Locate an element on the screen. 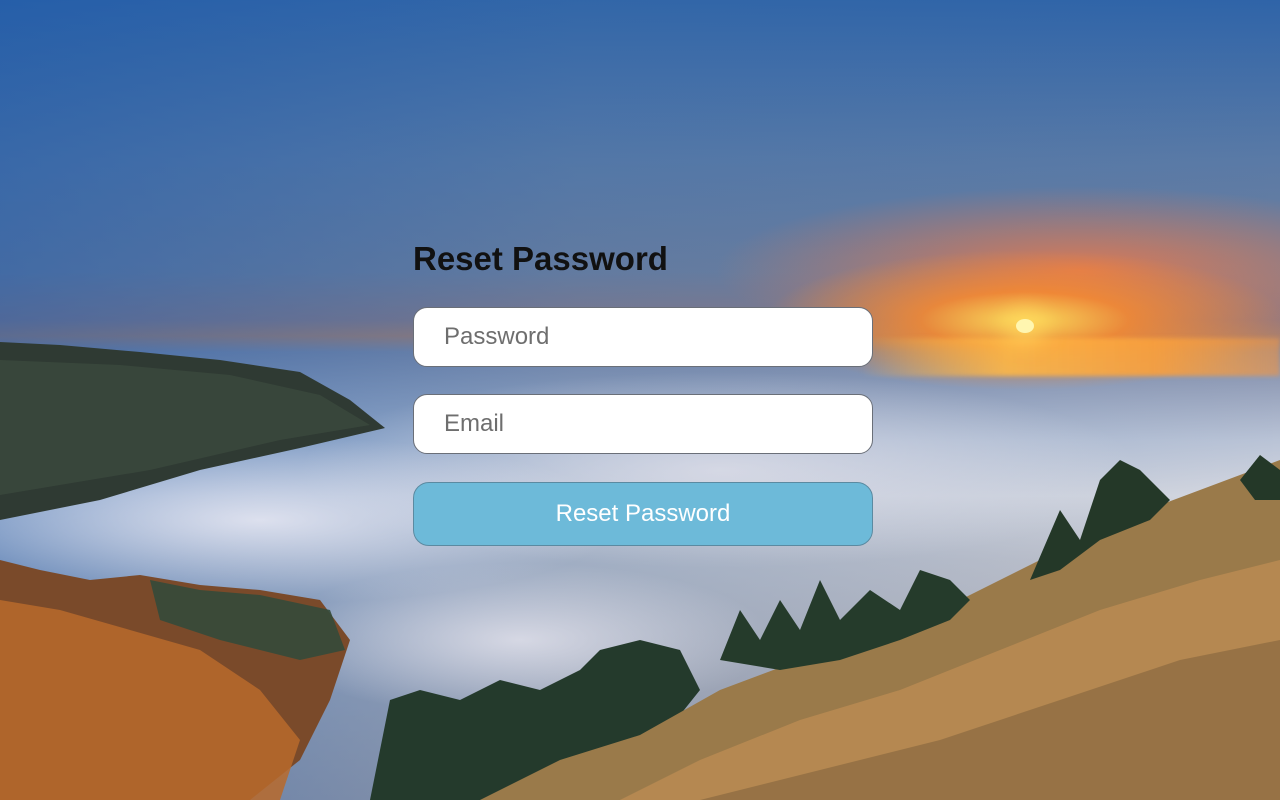  reset-password-form: Reset Password Reset Password is located at coordinates (643, 391).